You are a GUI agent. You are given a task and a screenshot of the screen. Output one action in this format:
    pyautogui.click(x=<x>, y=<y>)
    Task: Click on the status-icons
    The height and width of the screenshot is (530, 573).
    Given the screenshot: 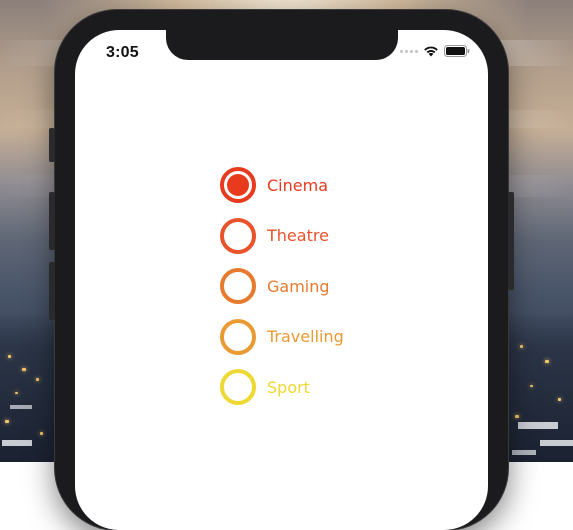 What is the action you would take?
    pyautogui.click(x=435, y=51)
    